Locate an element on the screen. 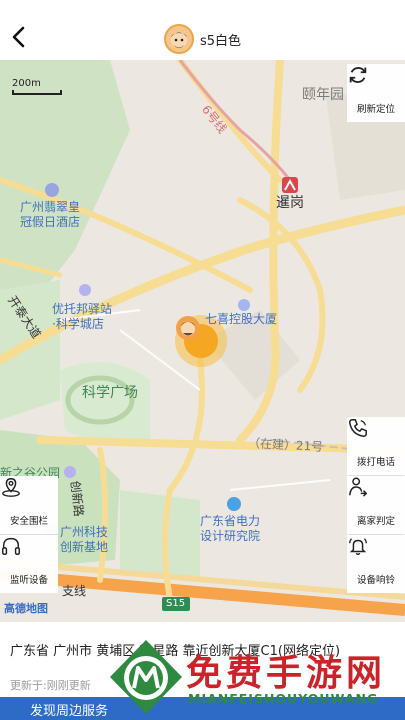  watermark-logo-icon is located at coordinates (146, 677).